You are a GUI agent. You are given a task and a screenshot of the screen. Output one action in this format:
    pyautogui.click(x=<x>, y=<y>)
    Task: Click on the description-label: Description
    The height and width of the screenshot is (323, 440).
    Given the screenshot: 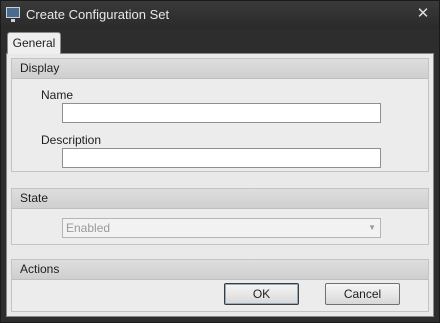 What is the action you would take?
    pyautogui.click(x=71, y=140)
    